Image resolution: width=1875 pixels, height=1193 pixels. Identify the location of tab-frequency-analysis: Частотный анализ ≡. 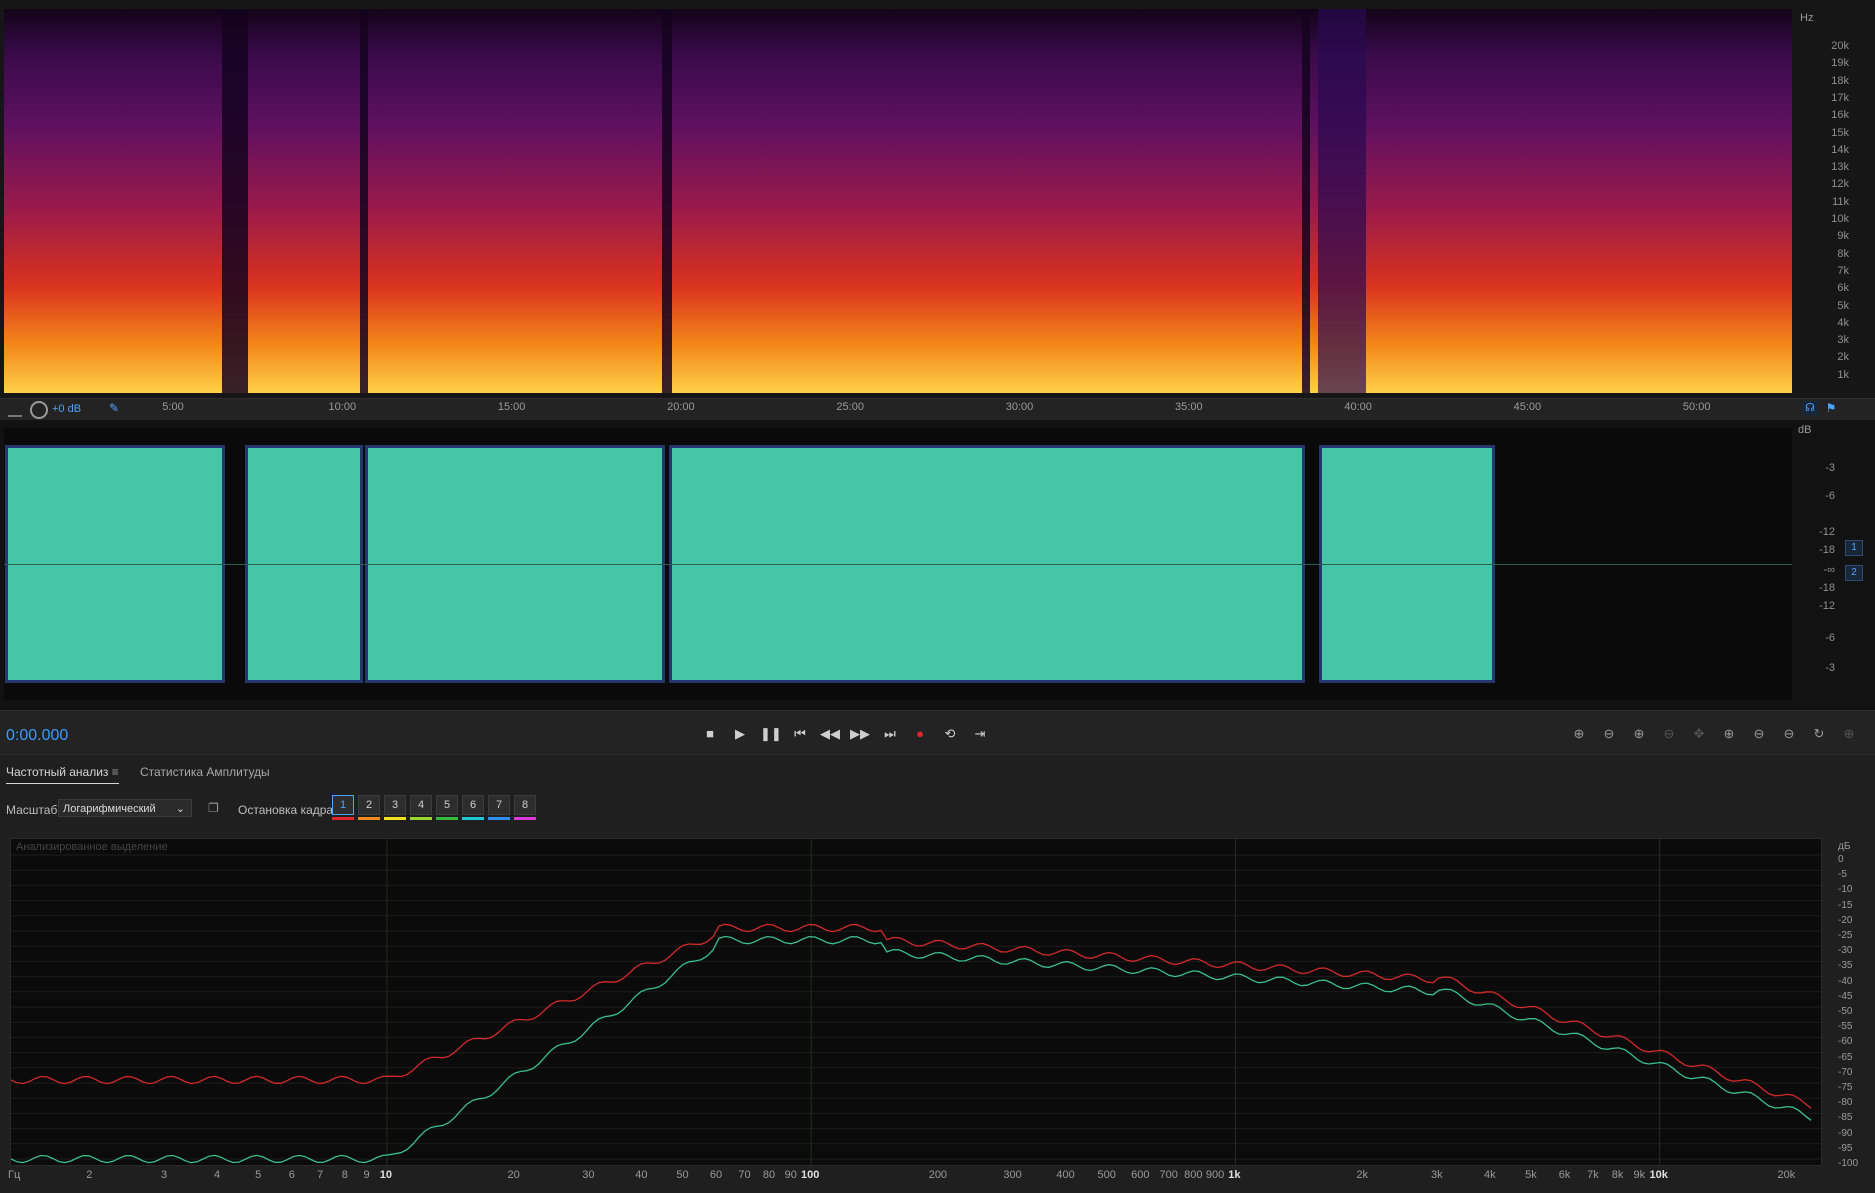
(62, 774).